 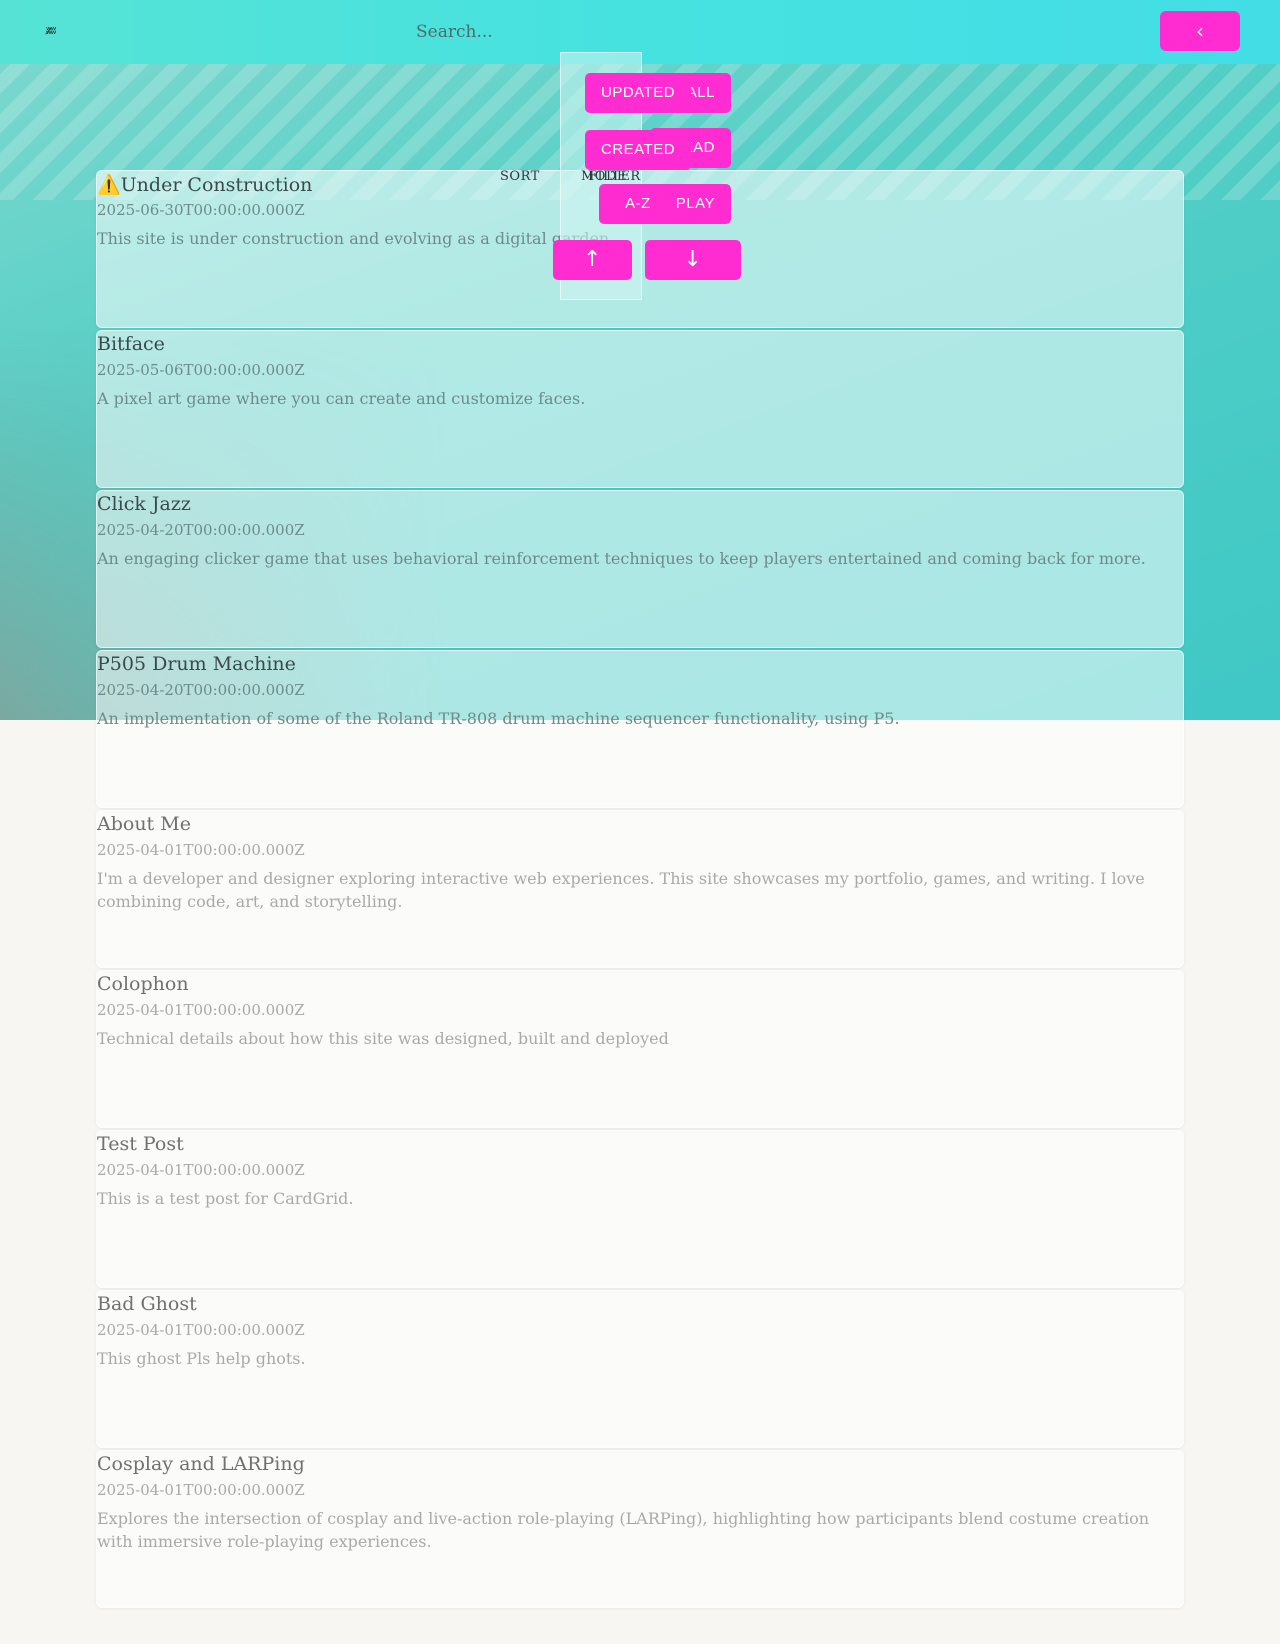 I want to click on card-title: Test Post, so click(x=140, y=1144).